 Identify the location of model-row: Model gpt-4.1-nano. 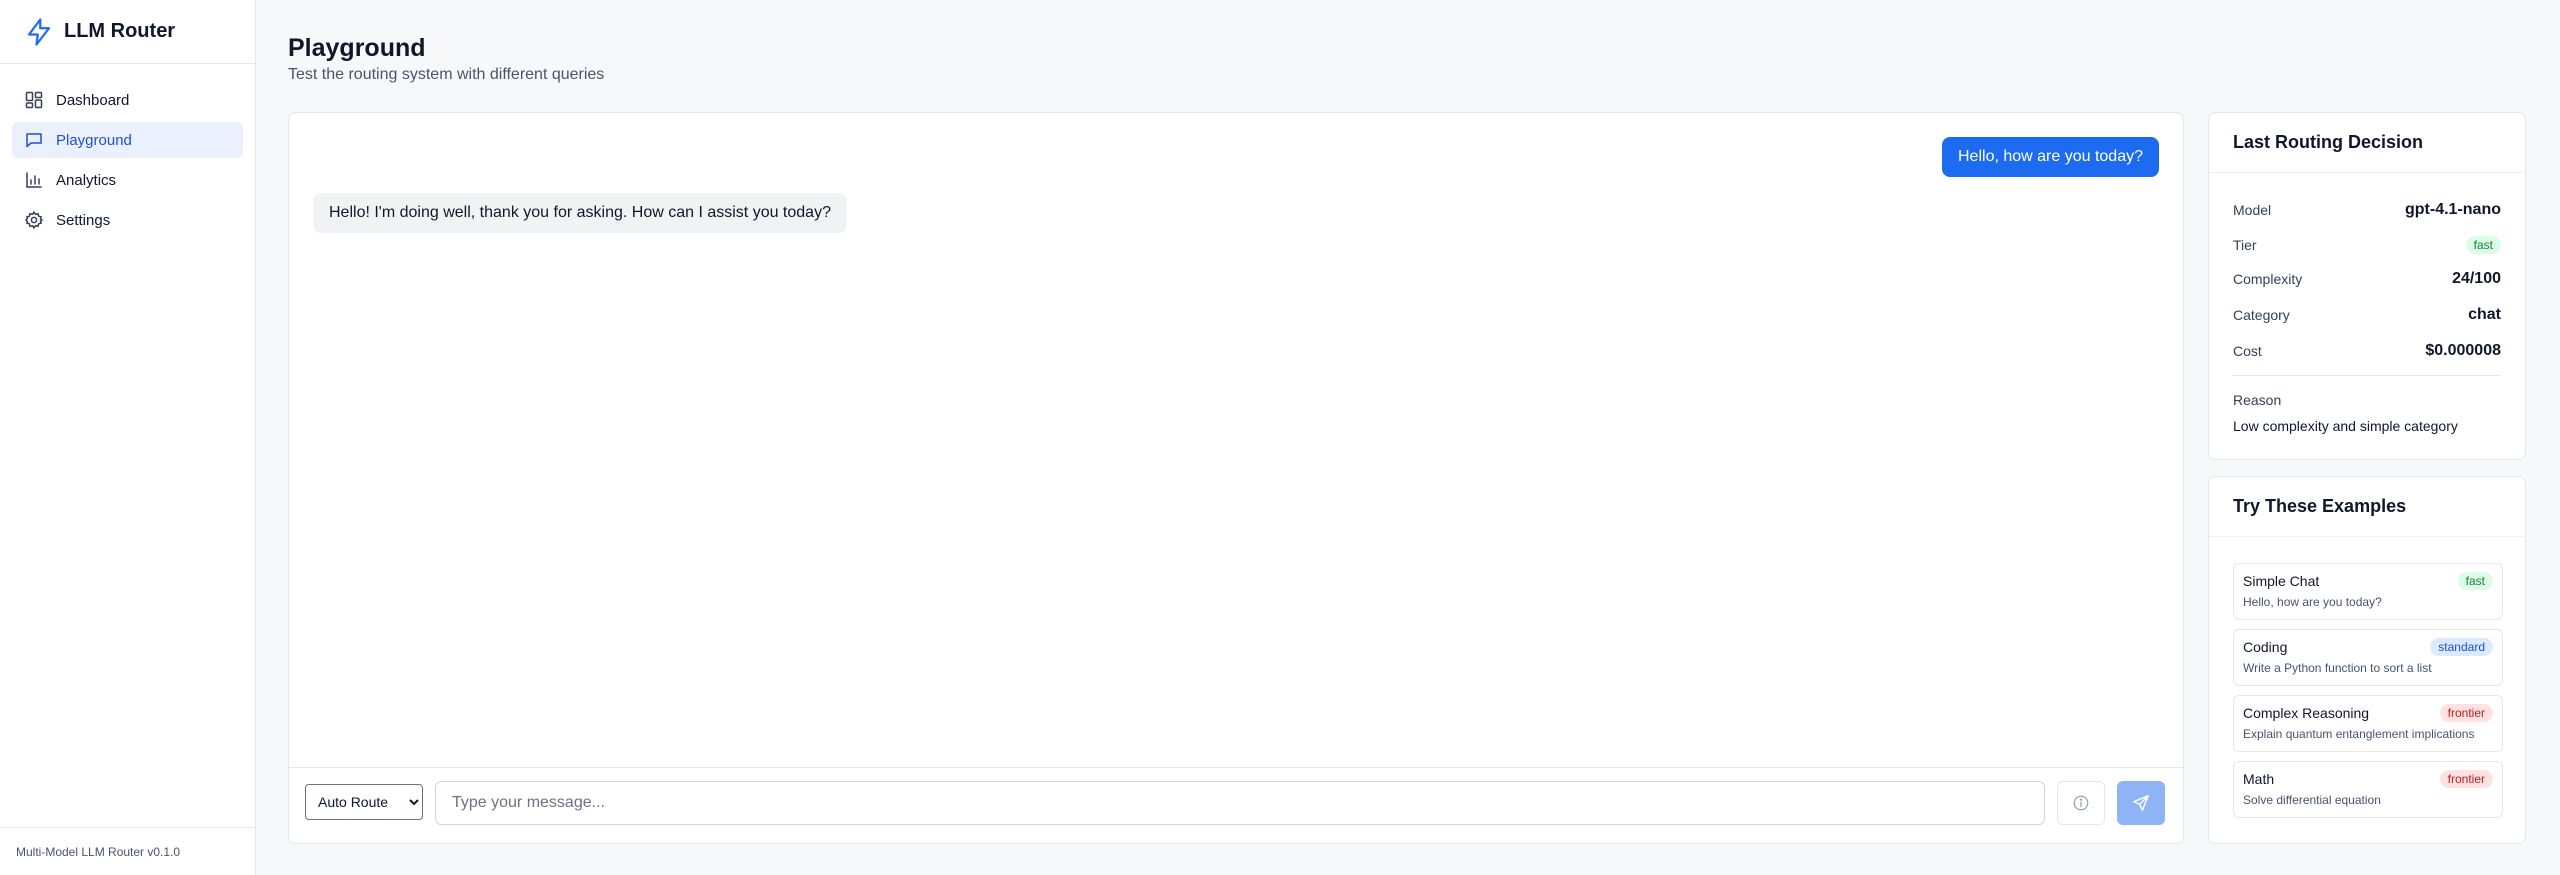
(2367, 210).